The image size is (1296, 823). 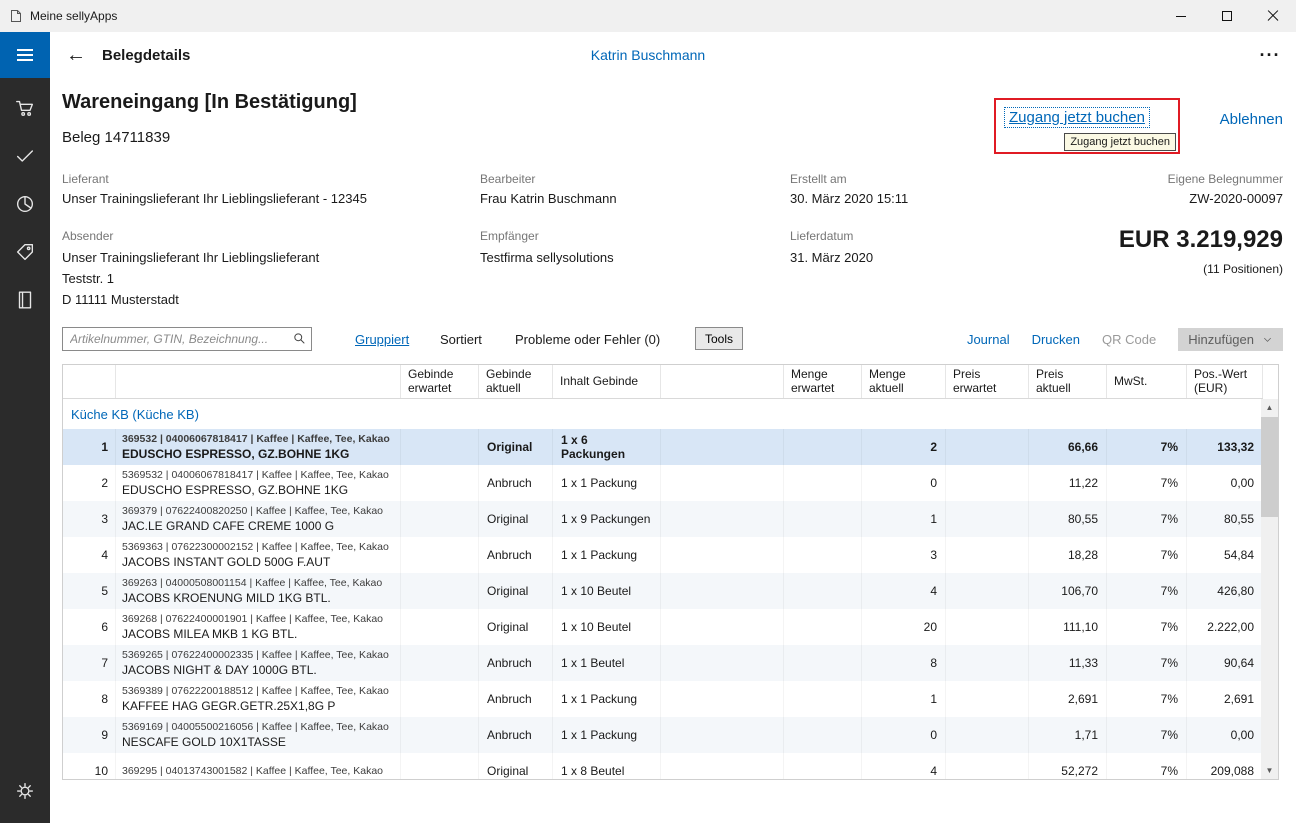 What do you see at coordinates (89, 555) in the screenshot?
I see `row-number: 4` at bounding box center [89, 555].